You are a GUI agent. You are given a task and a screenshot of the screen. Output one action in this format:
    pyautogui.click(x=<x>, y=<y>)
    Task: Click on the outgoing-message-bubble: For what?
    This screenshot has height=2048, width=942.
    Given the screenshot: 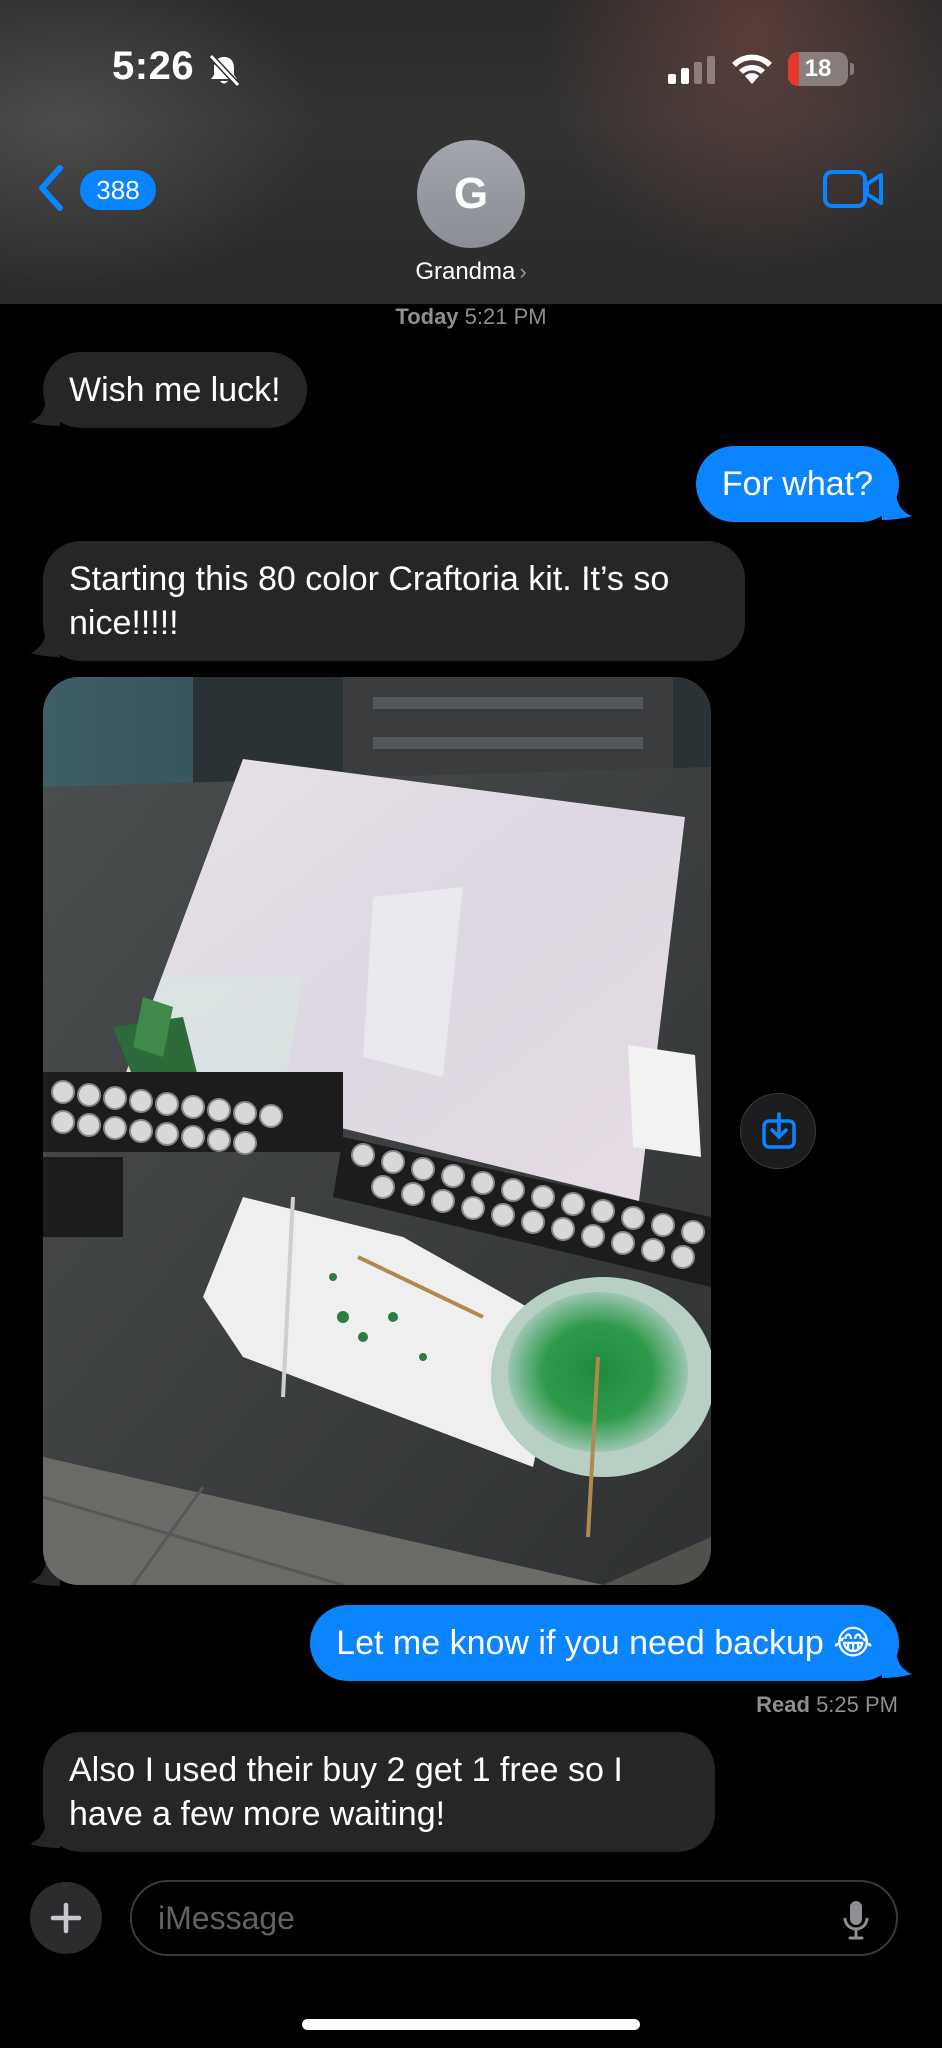 What is the action you would take?
    pyautogui.click(x=797, y=484)
    